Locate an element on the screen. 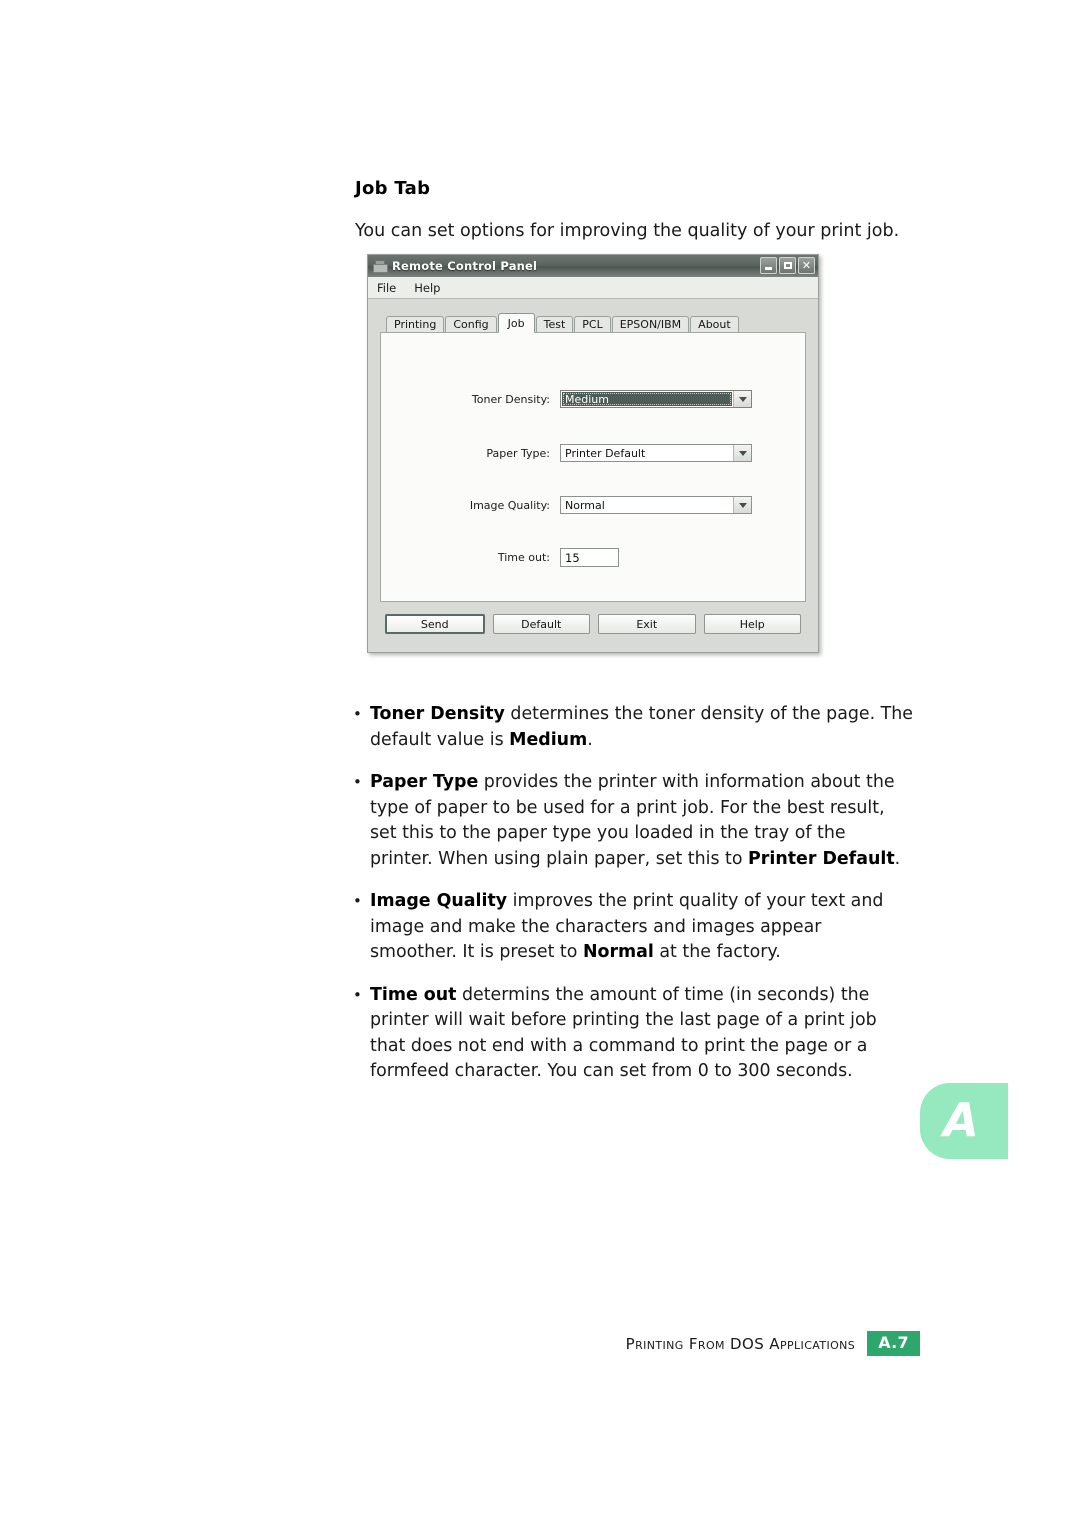  send-button: Send is located at coordinates (435, 624).